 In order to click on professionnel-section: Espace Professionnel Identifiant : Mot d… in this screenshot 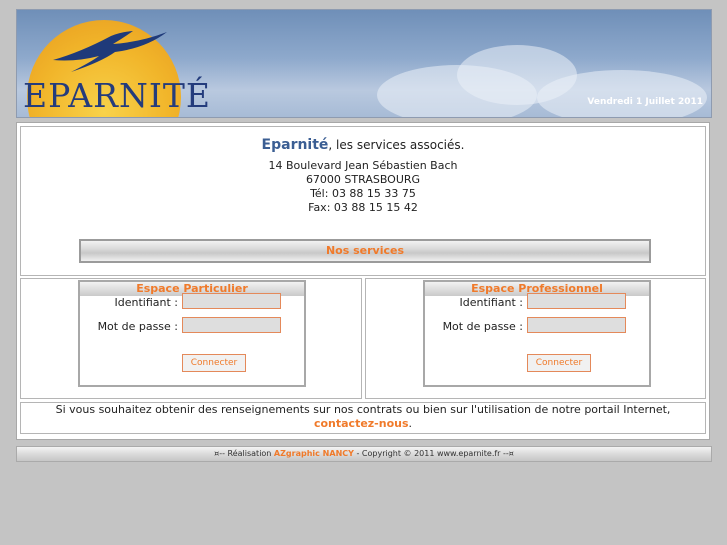, I will do `click(535, 338)`.